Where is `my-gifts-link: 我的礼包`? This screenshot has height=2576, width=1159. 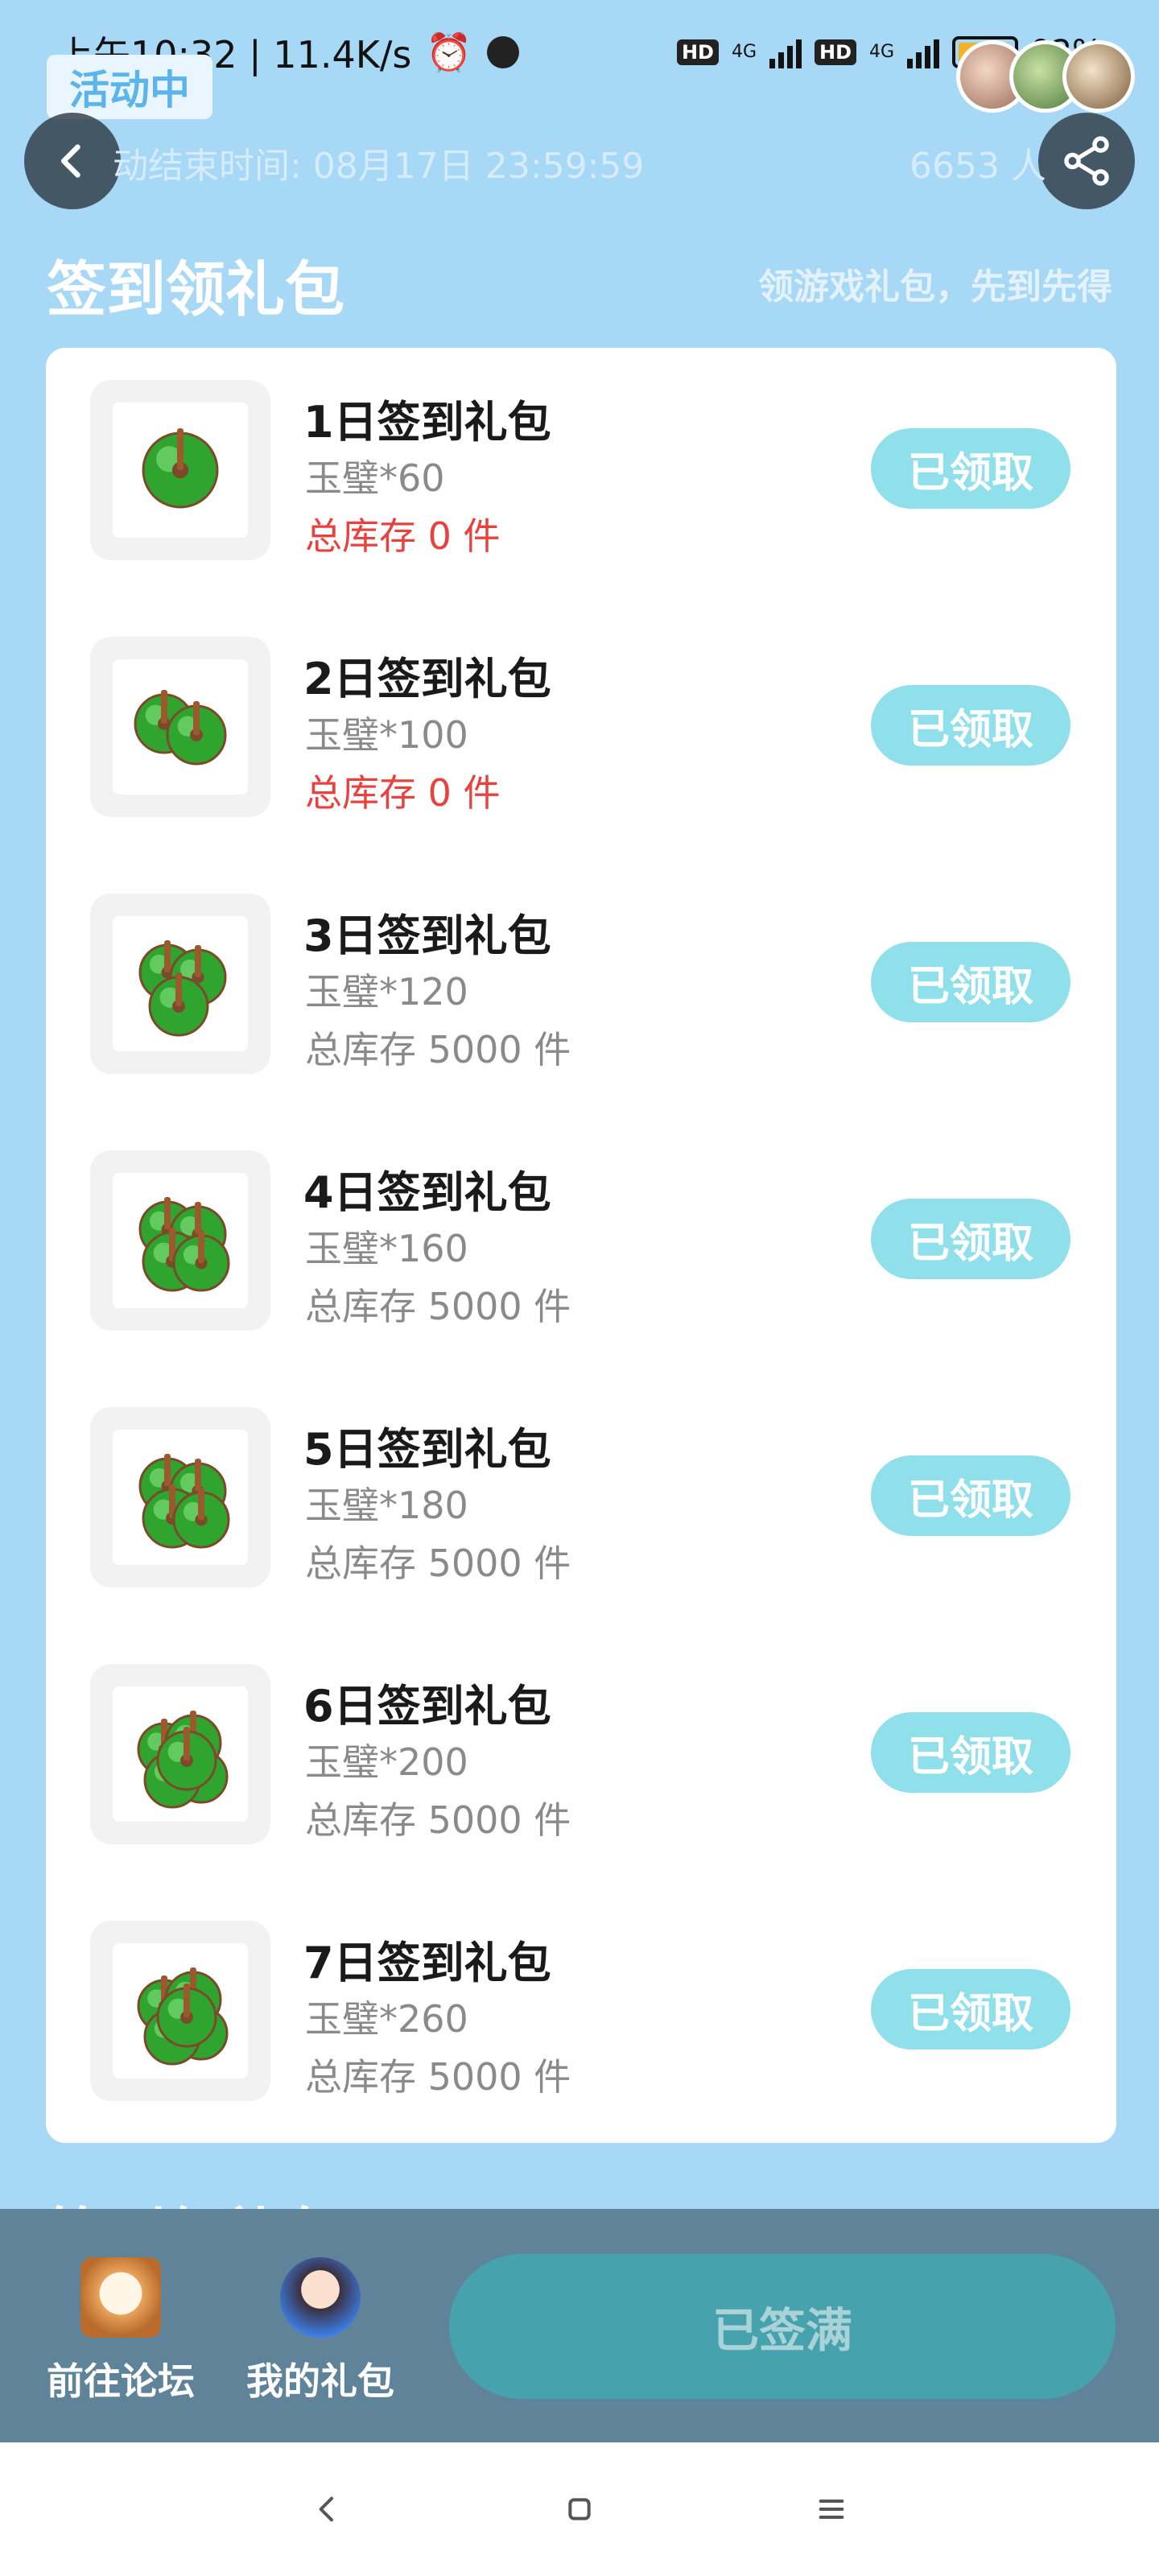 my-gifts-link: 我的礼包 is located at coordinates (320, 2331).